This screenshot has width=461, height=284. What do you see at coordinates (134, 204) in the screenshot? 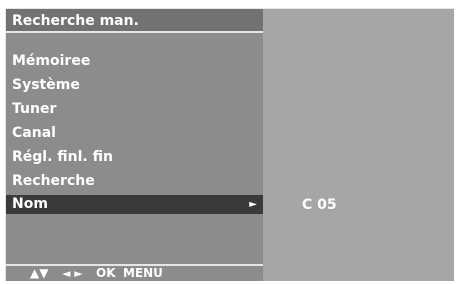
I see `menu-item-nom: Nom ►` at bounding box center [134, 204].